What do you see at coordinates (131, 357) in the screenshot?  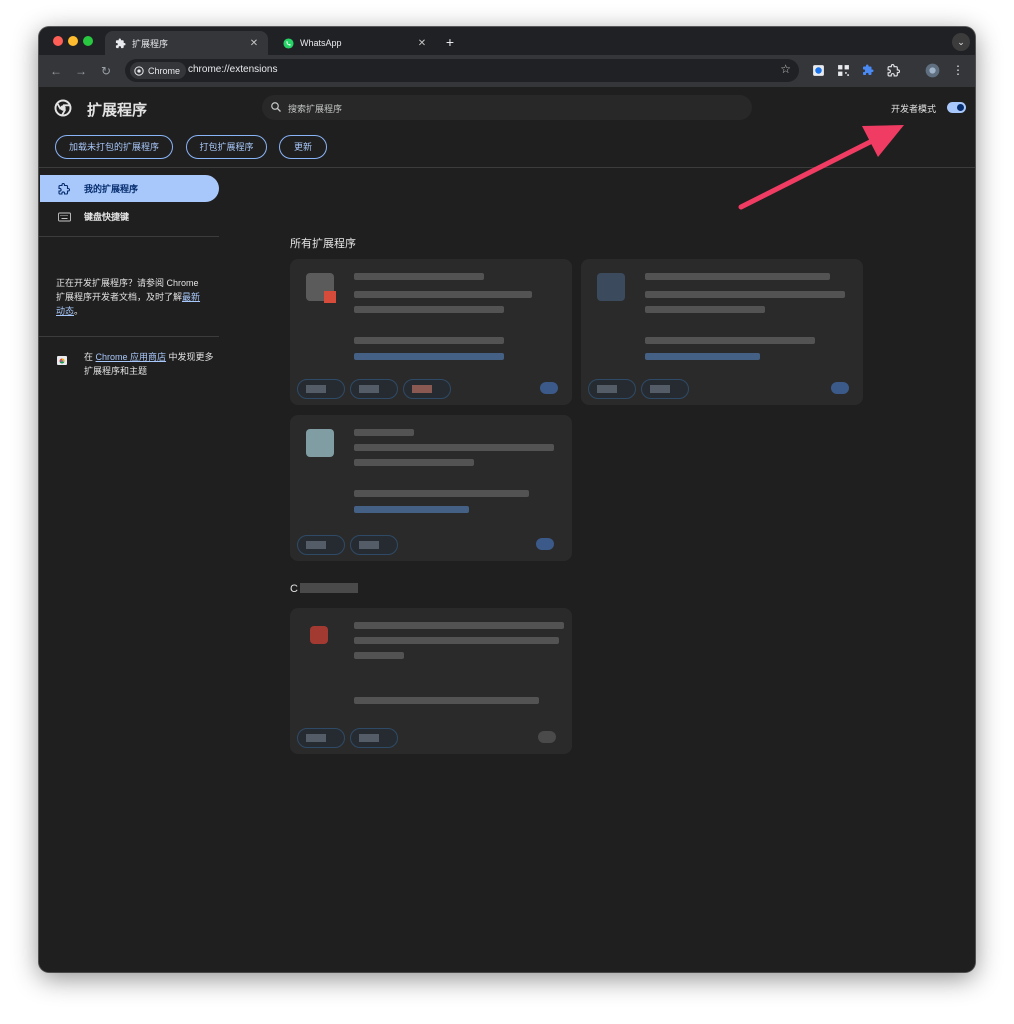 I see `chrome-webstore-link: Chrome 应用商店` at bounding box center [131, 357].